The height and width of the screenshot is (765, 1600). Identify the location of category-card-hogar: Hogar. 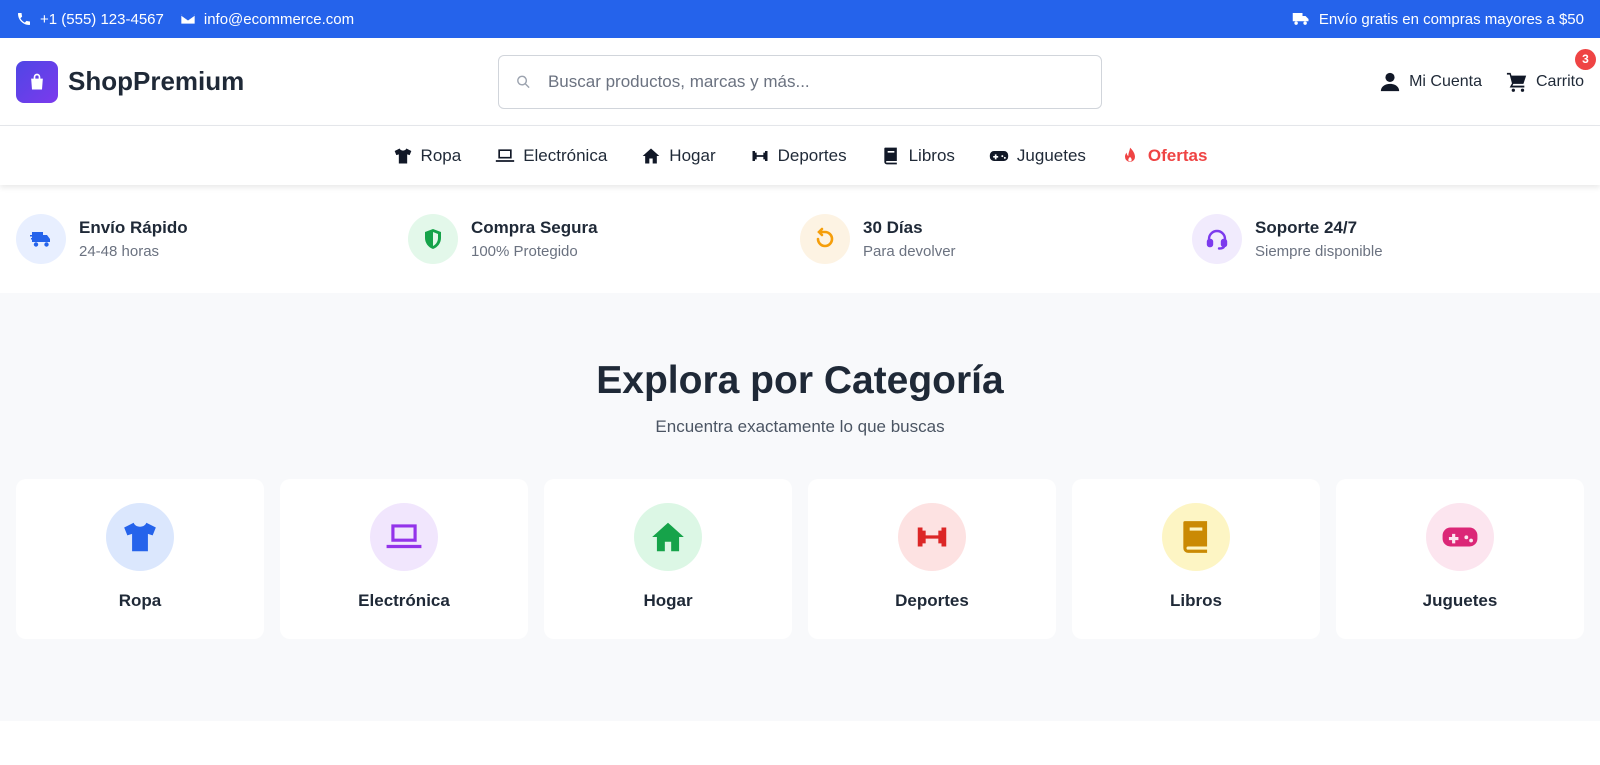
(668, 559).